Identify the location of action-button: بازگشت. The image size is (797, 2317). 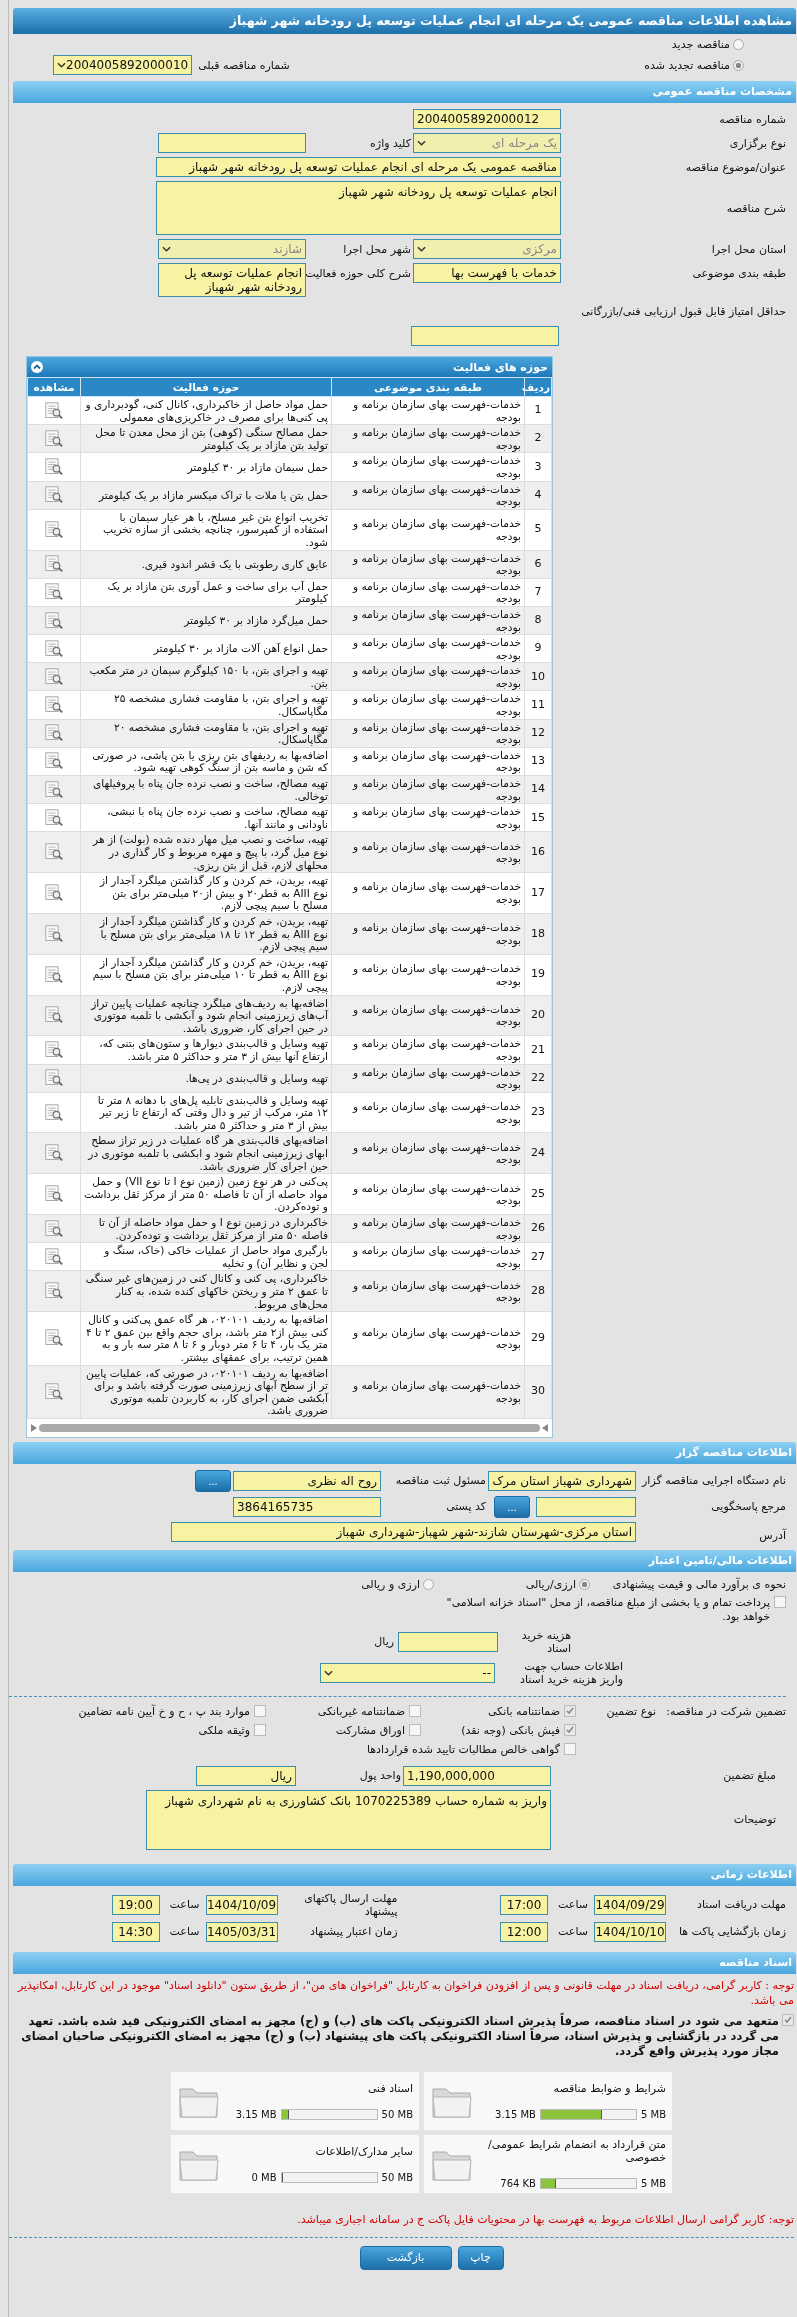
(405, 2257).